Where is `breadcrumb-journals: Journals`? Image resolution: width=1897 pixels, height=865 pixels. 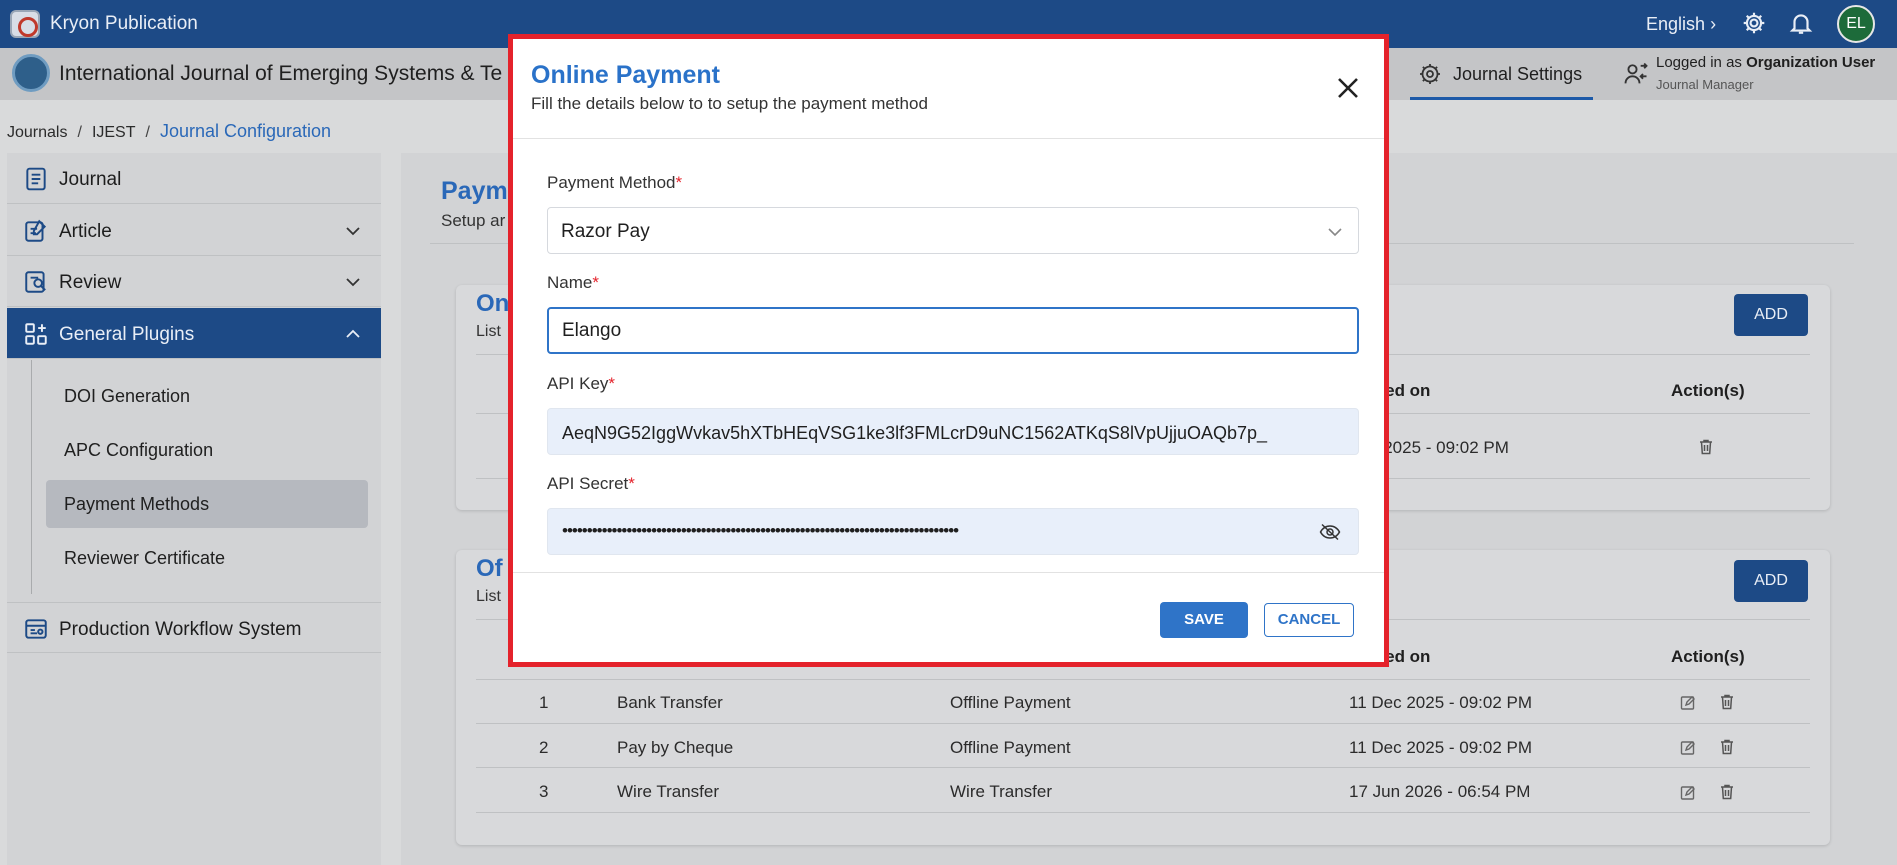 breadcrumb-journals: Journals is located at coordinates (37, 132).